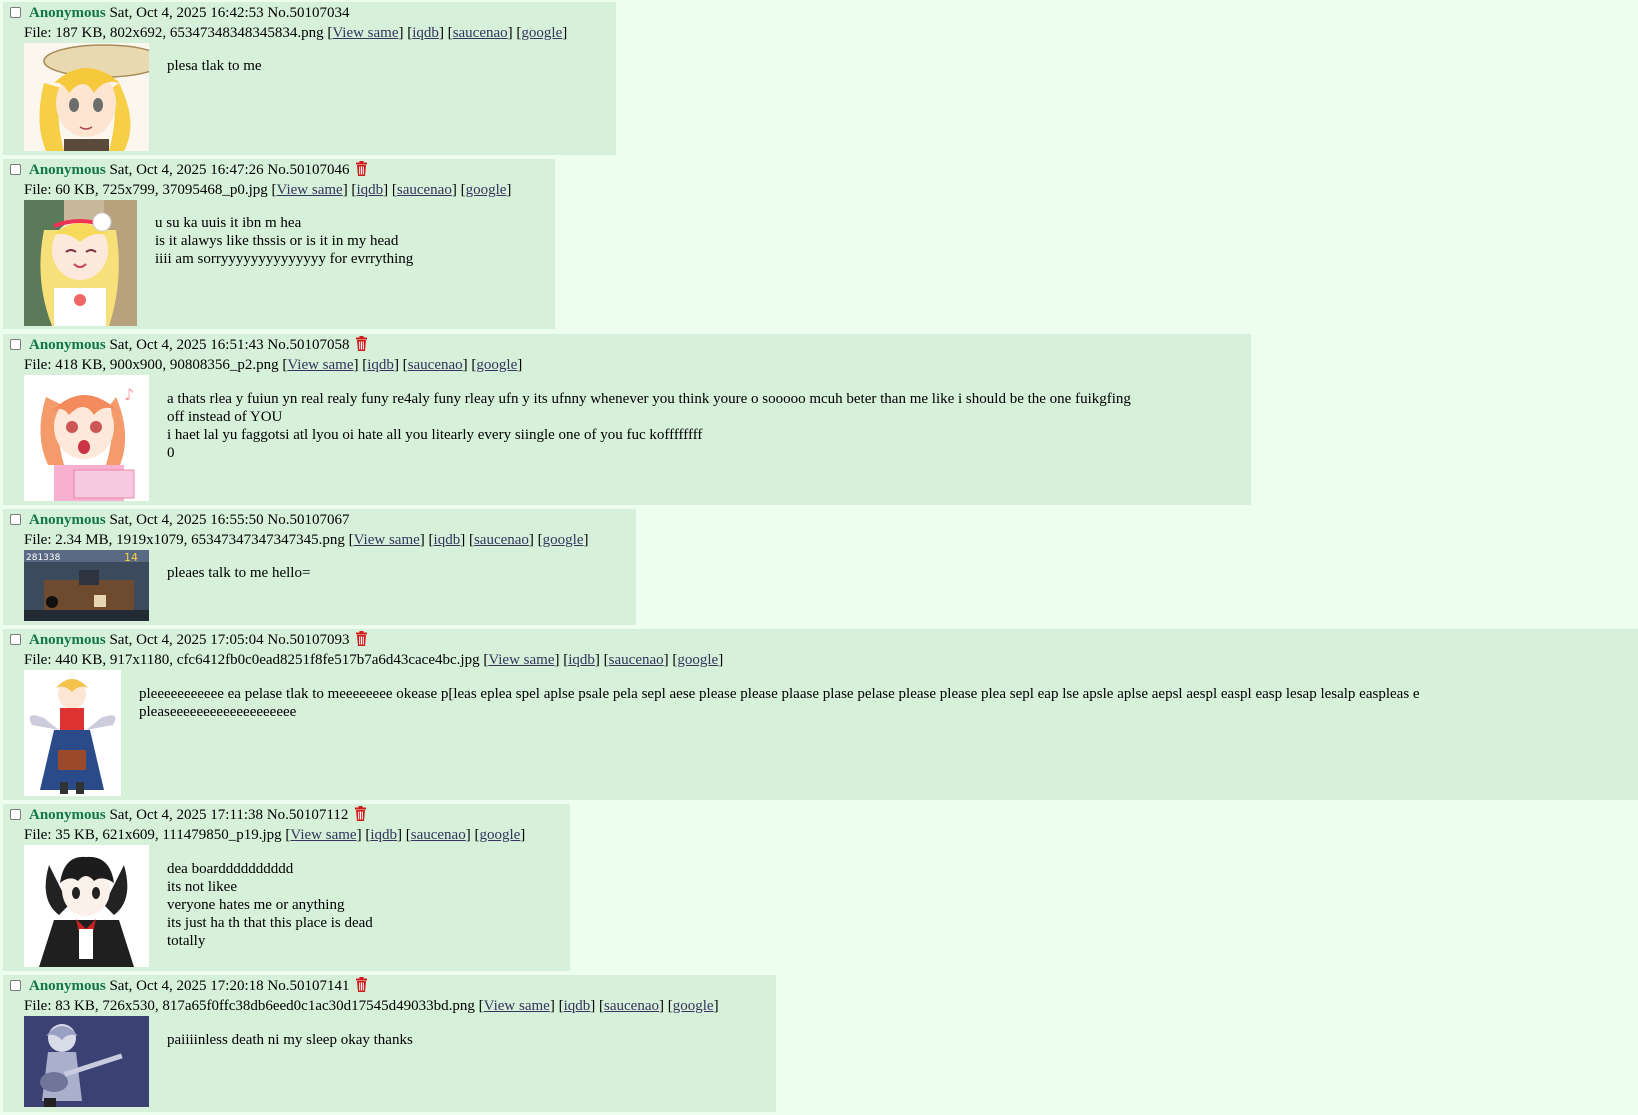 The height and width of the screenshot is (1115, 1638). I want to click on post-thumbnail: 281338 14, so click(86, 585).